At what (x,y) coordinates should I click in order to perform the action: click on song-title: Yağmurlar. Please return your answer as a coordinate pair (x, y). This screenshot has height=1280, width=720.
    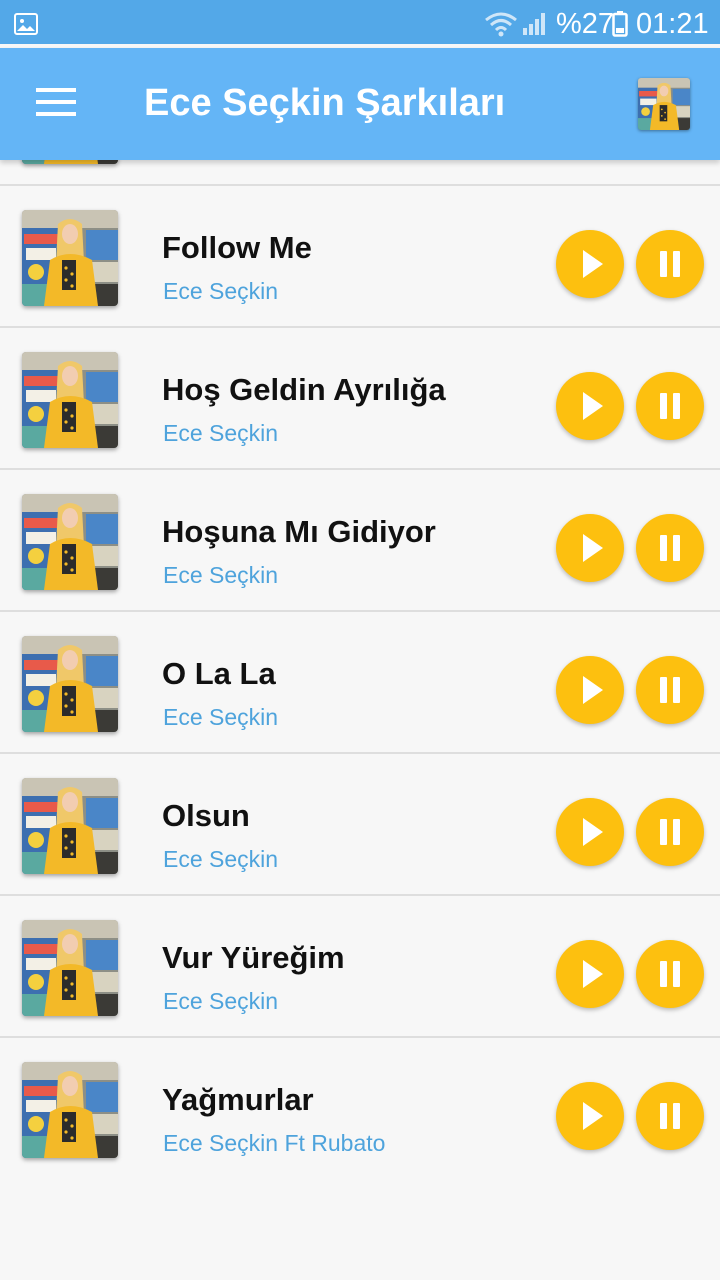
    Looking at the image, I should click on (238, 1099).